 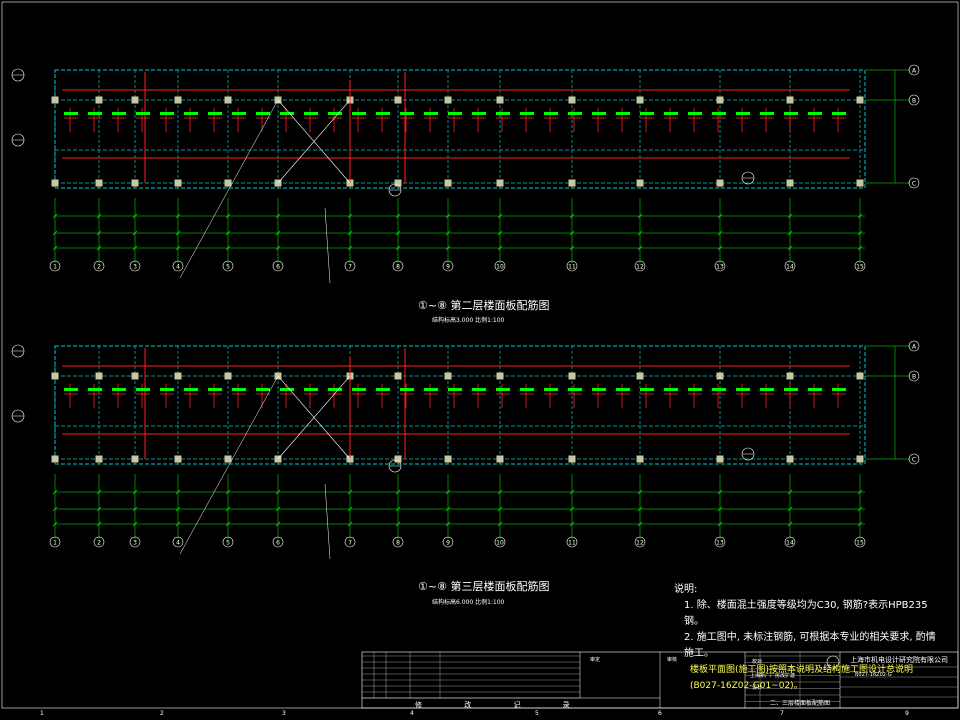 What do you see at coordinates (432, 586) in the screenshot?
I see `plan-3-marker: ①~⑧` at bounding box center [432, 586].